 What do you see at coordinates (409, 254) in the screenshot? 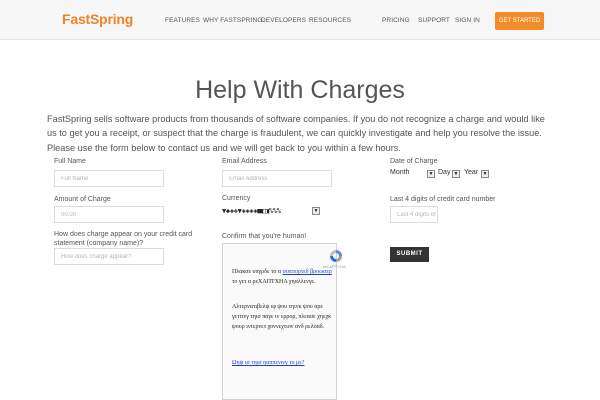
I see `submit-button: SUBMIT` at bounding box center [409, 254].